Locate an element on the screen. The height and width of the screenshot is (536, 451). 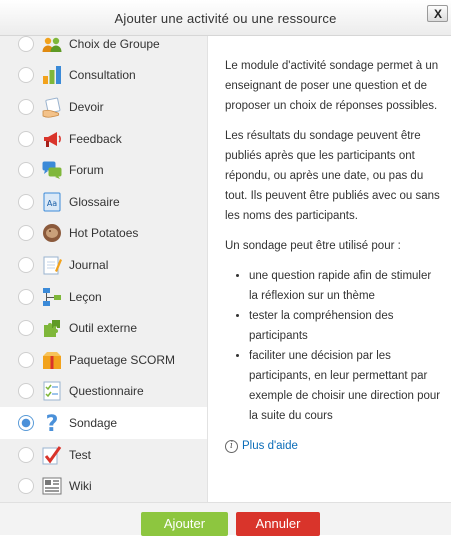
chat-bubbles-icon is located at coordinates (52, 170).